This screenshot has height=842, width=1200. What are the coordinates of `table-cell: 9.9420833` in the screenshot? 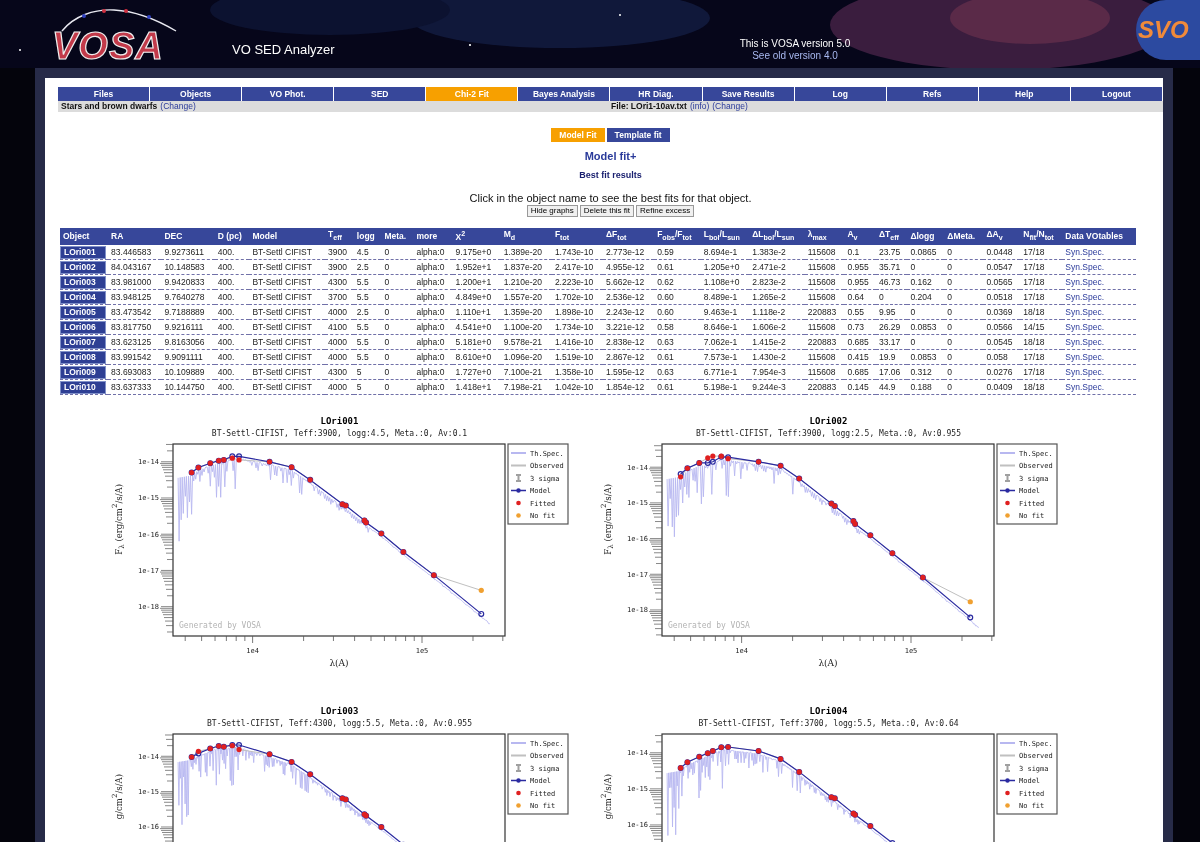 It's located at (188, 282).